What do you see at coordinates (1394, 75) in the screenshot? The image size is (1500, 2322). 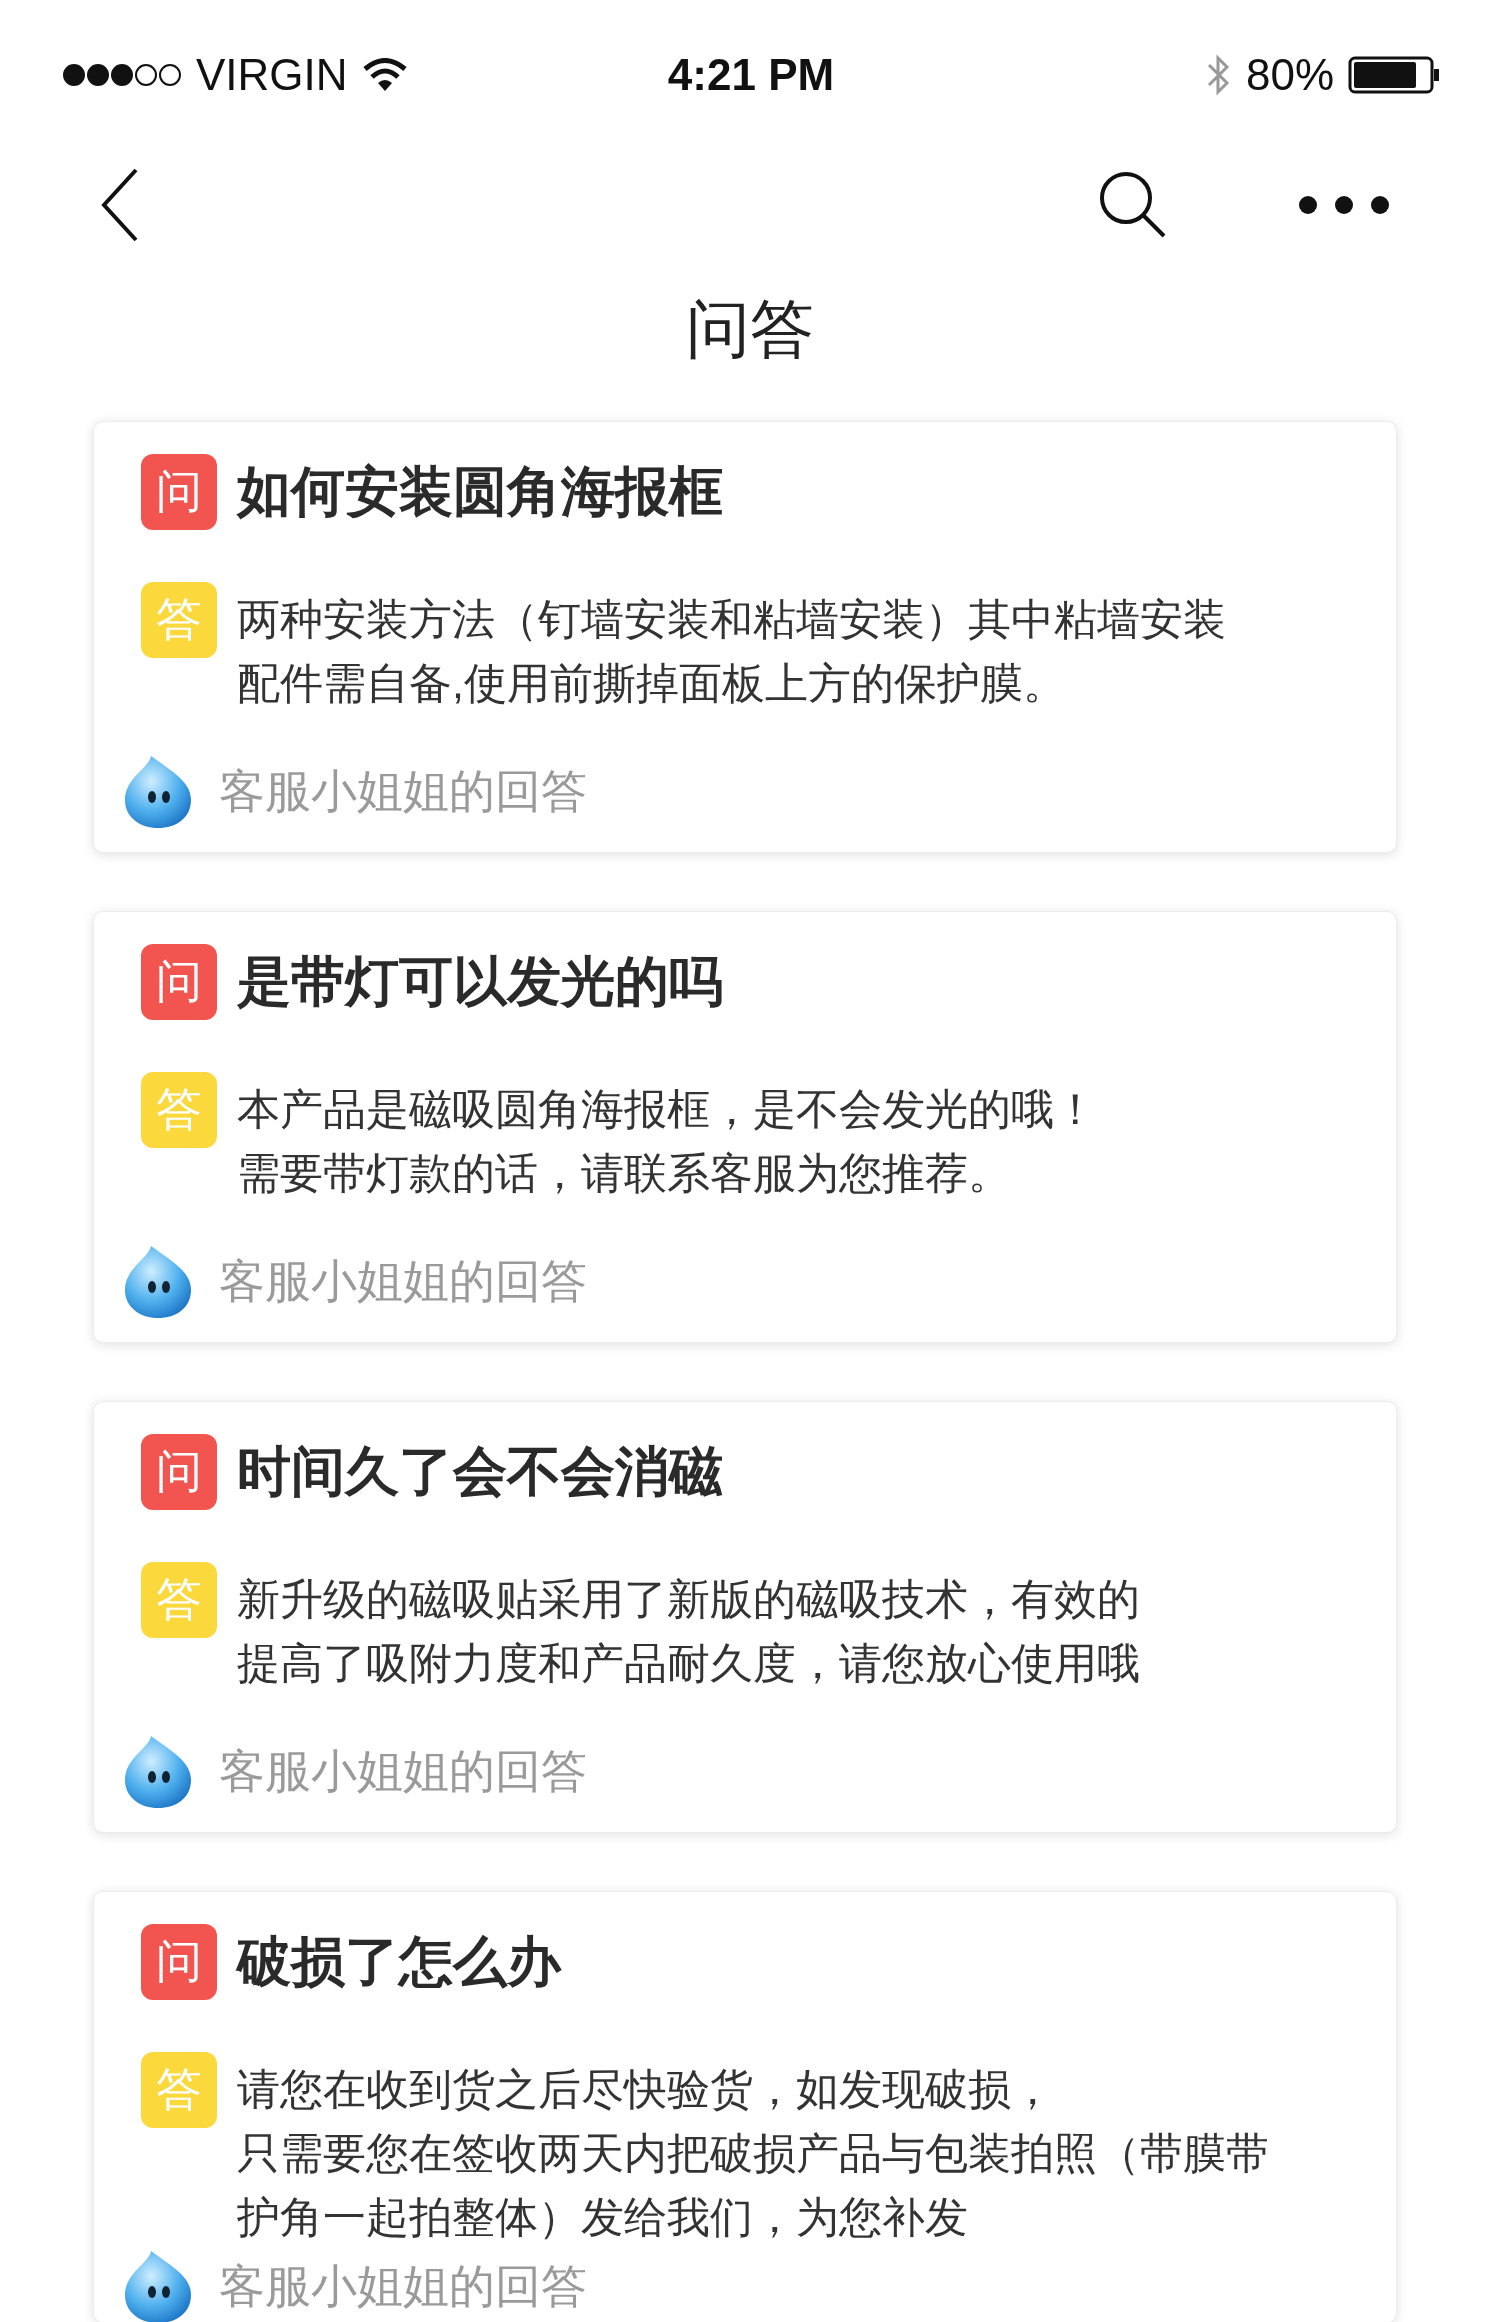 I see `battery-icon` at bounding box center [1394, 75].